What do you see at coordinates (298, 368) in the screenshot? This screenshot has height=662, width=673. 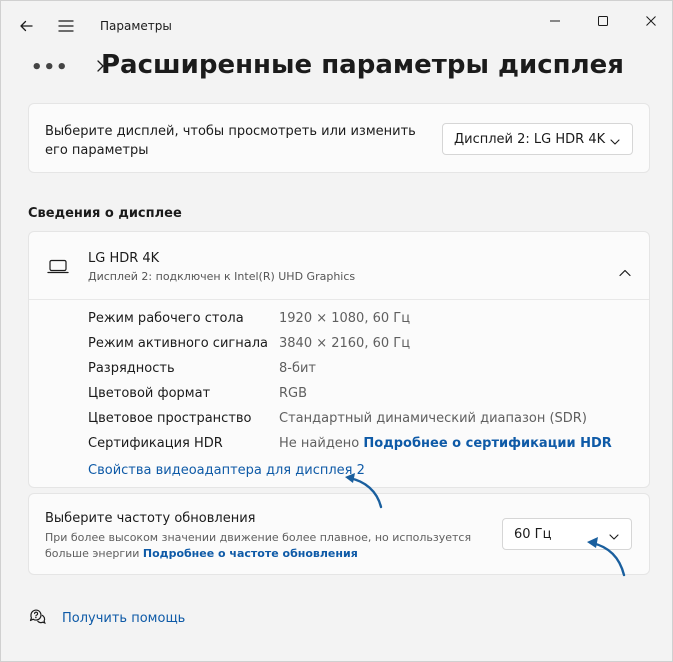 I see `info-value: 8-бит` at bounding box center [298, 368].